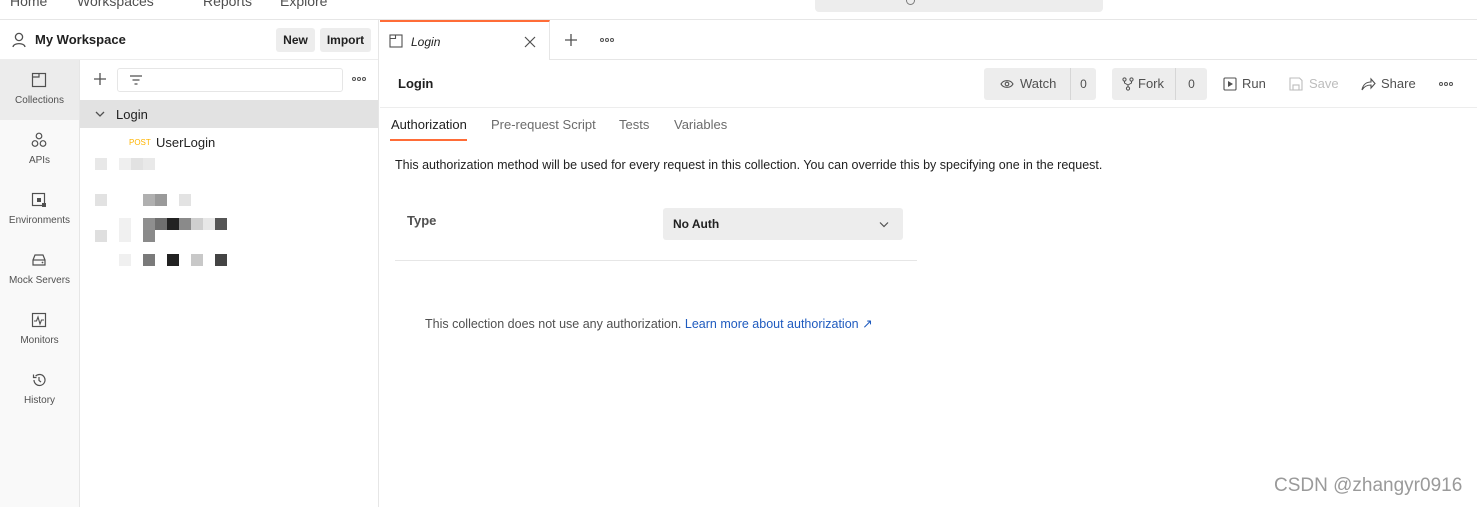 Image resolution: width=1477 pixels, height=507 pixels. What do you see at coordinates (543, 124) in the screenshot?
I see `tab-pre-request-script: Pre-request Script` at bounding box center [543, 124].